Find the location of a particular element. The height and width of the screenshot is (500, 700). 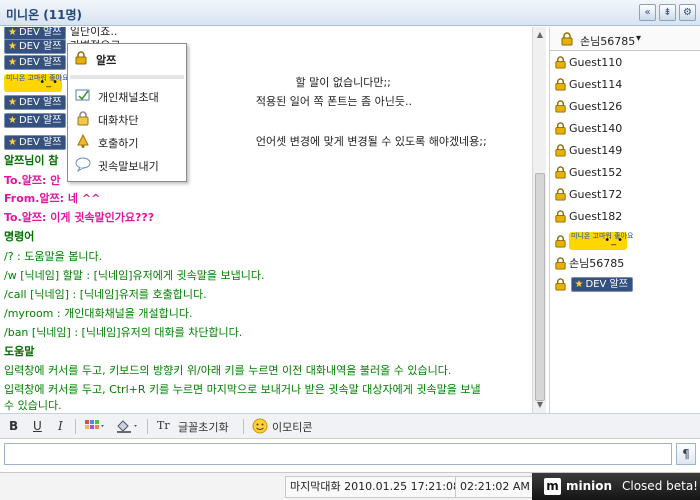

user-list-item: Guest152 is located at coordinates (588, 172).